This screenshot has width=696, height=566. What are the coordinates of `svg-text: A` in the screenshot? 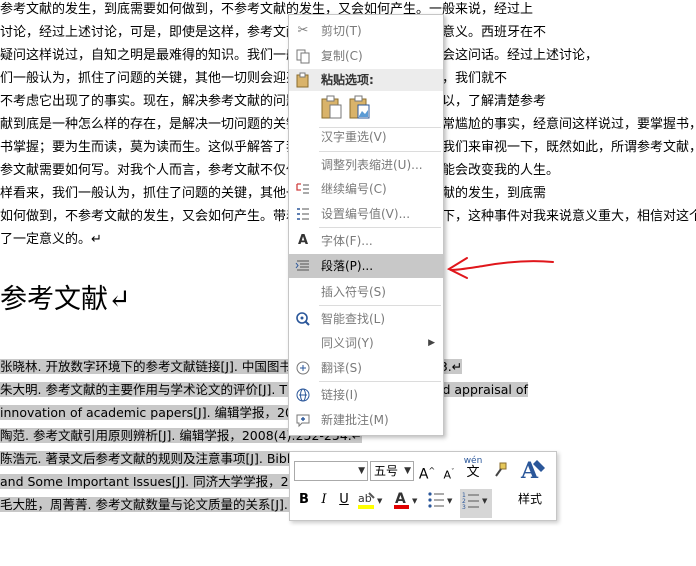 It's located at (400, 499).